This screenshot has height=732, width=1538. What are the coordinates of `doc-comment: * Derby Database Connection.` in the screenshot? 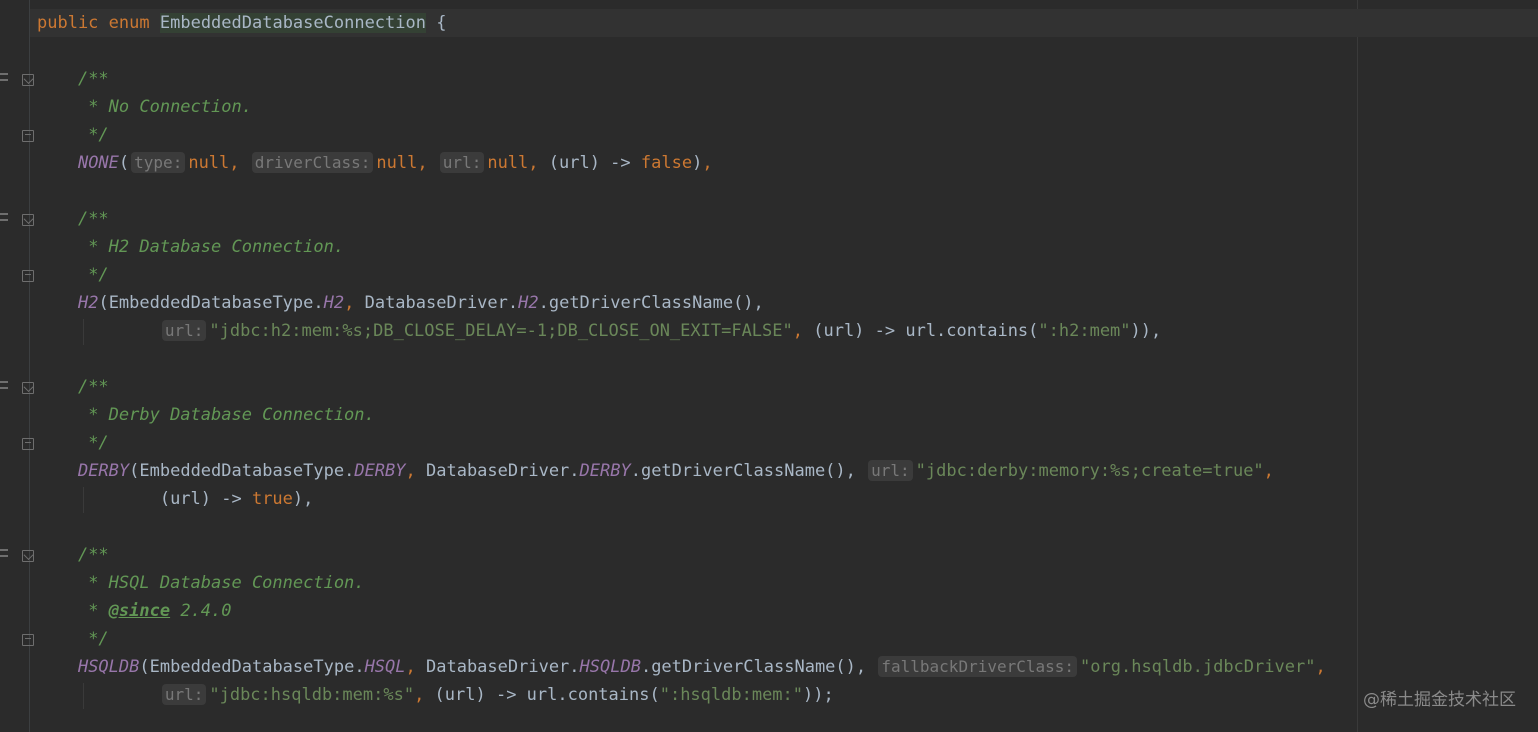 It's located at (226, 415).